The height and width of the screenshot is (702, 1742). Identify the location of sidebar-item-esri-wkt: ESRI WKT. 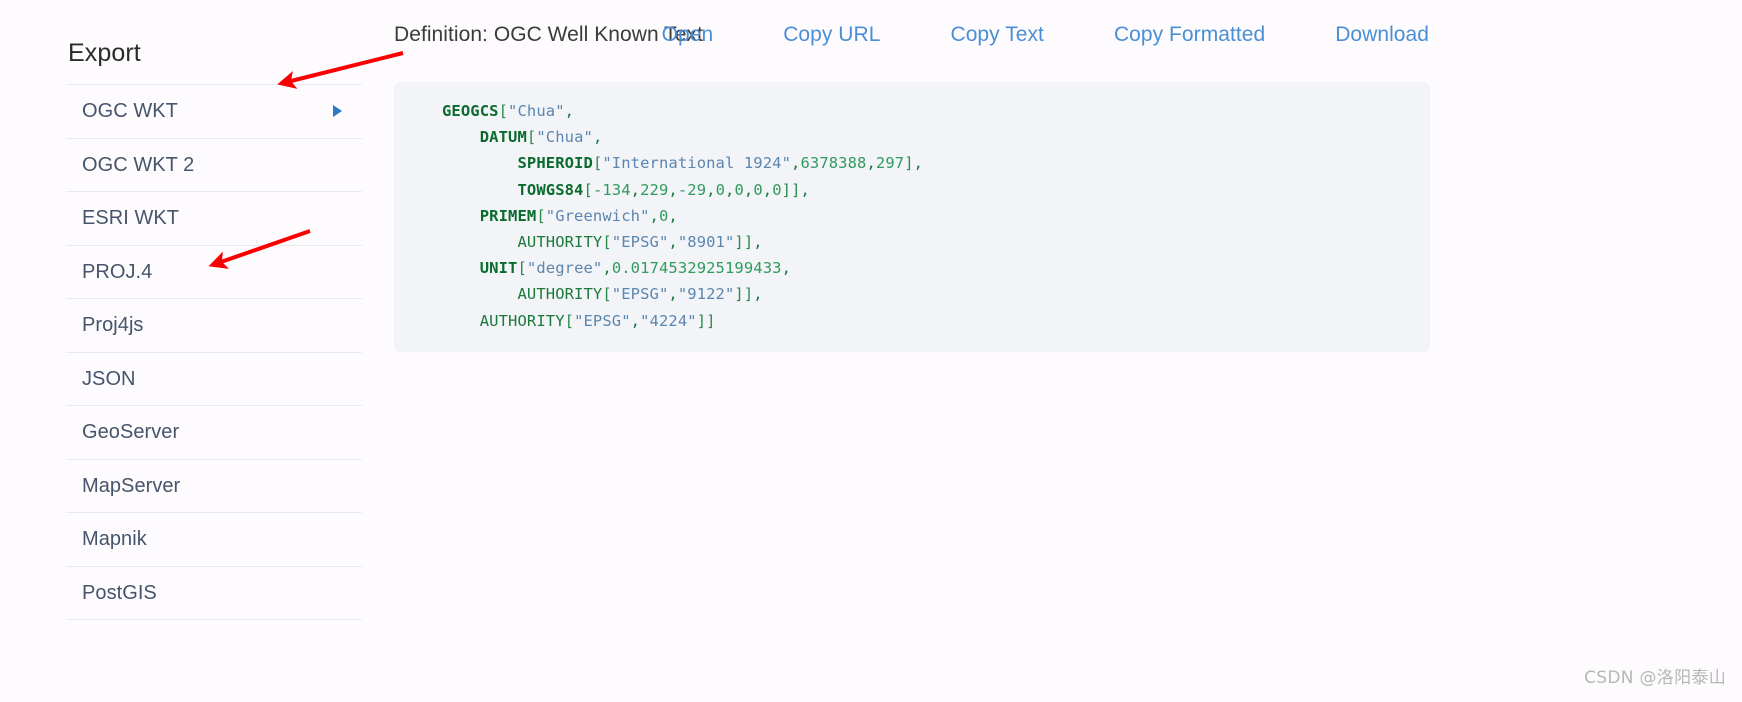
(214, 219).